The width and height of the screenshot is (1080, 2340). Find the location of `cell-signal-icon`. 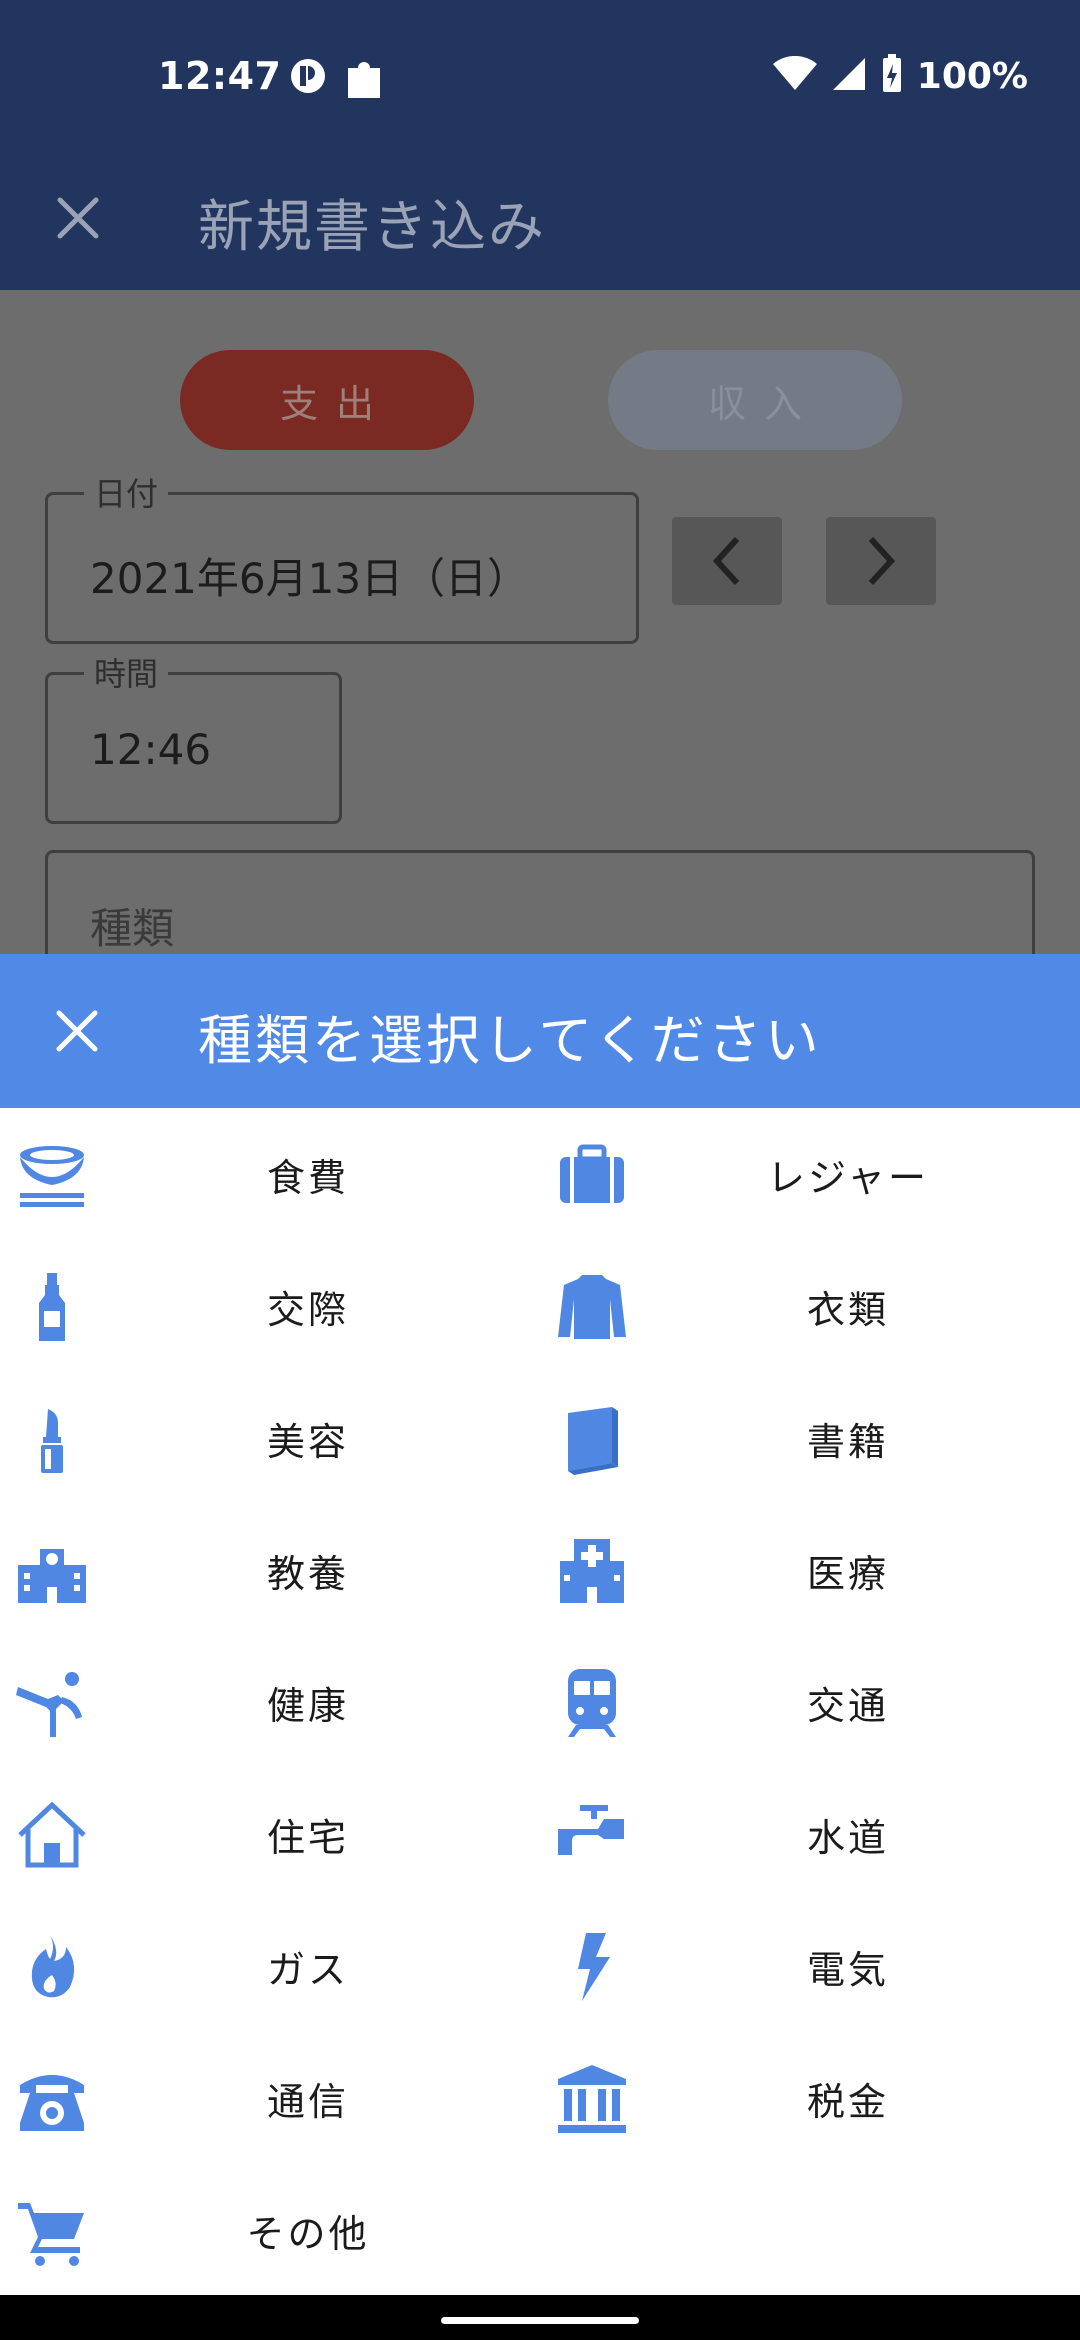

cell-signal-icon is located at coordinates (849, 76).